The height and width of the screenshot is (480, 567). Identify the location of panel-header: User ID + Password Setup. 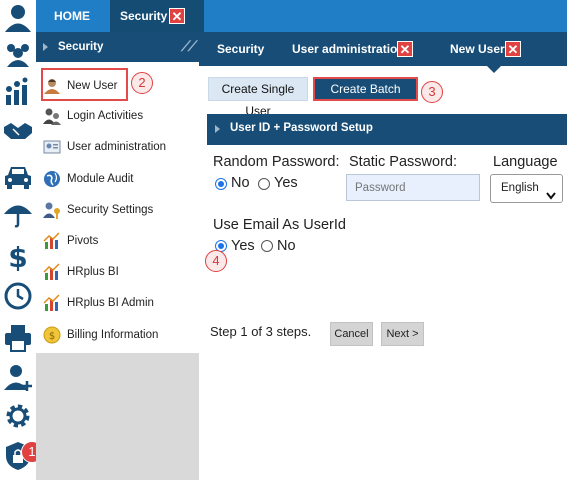
(387, 129).